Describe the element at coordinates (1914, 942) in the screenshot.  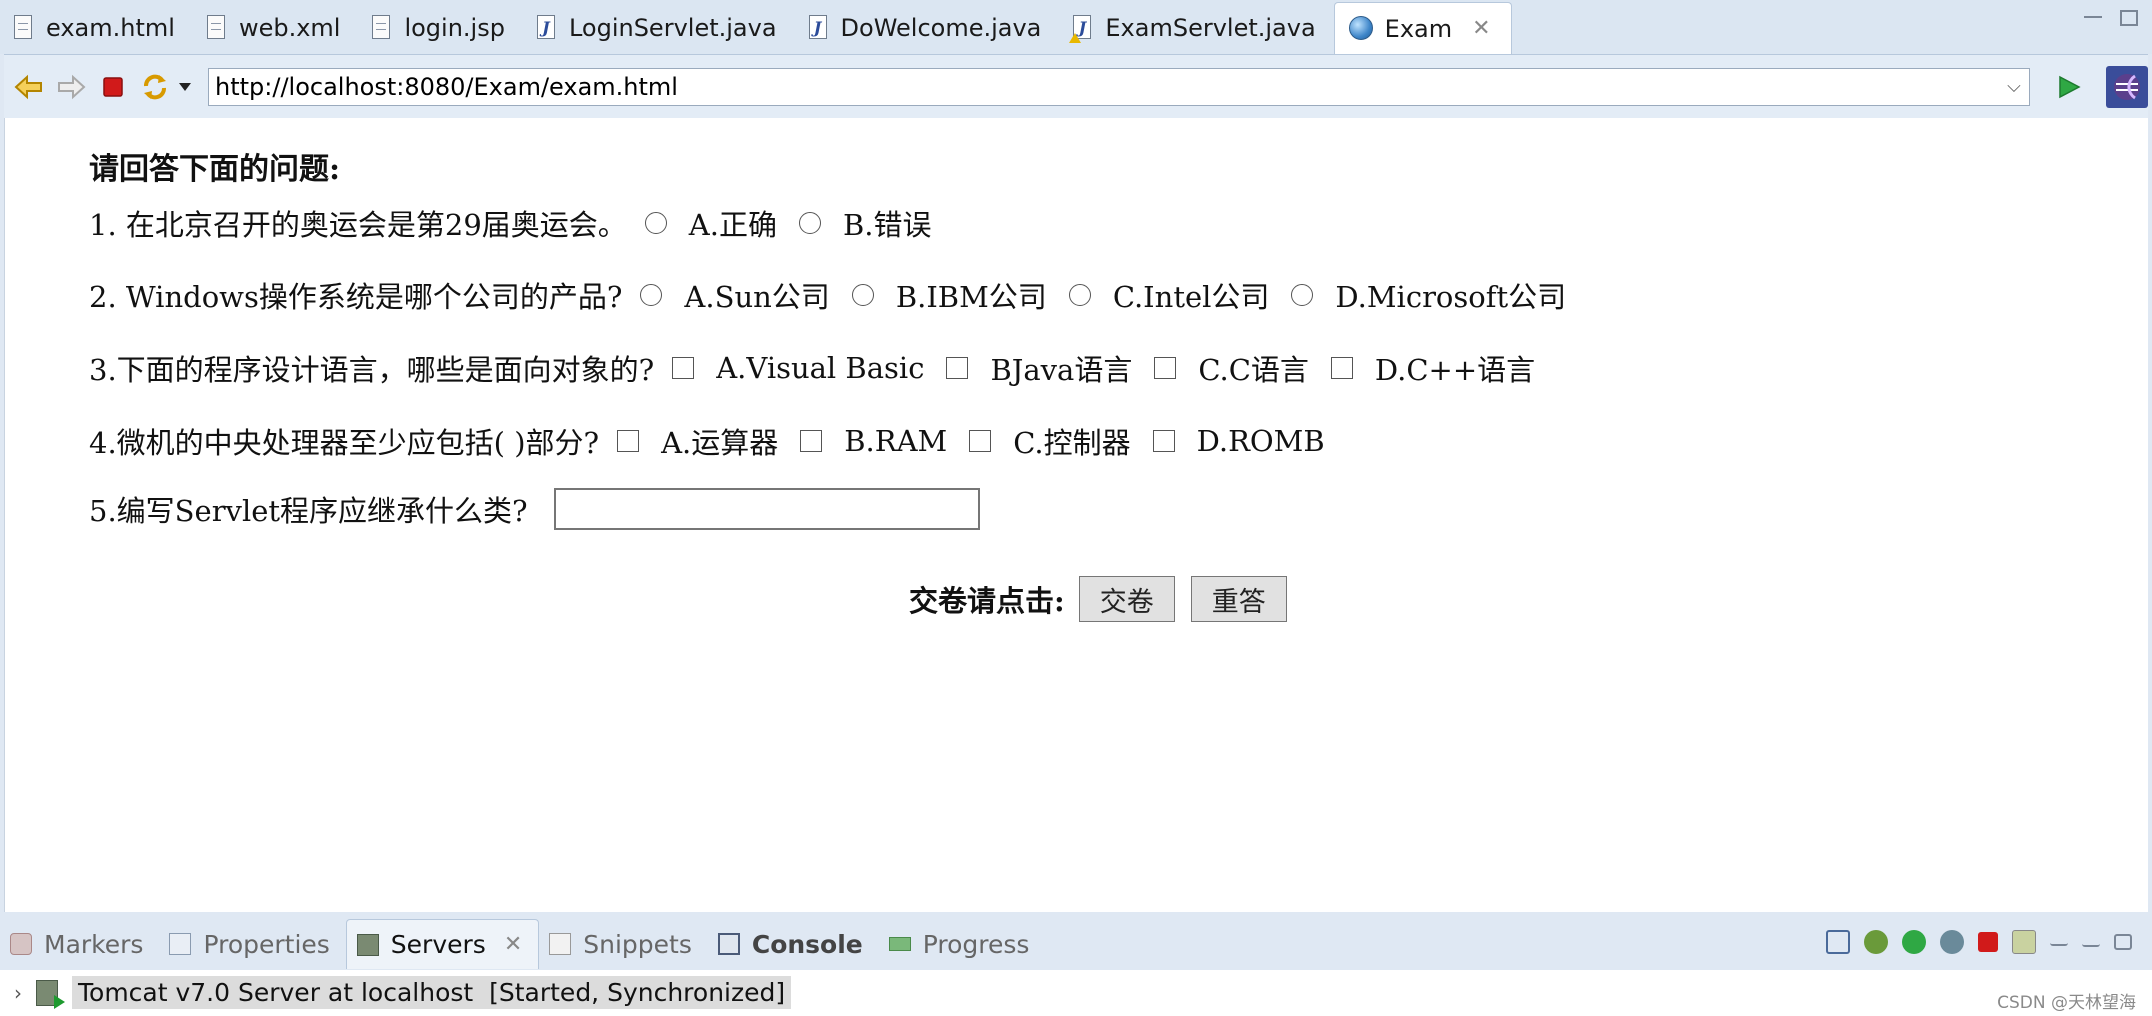
I see `start-server-icon` at that location.